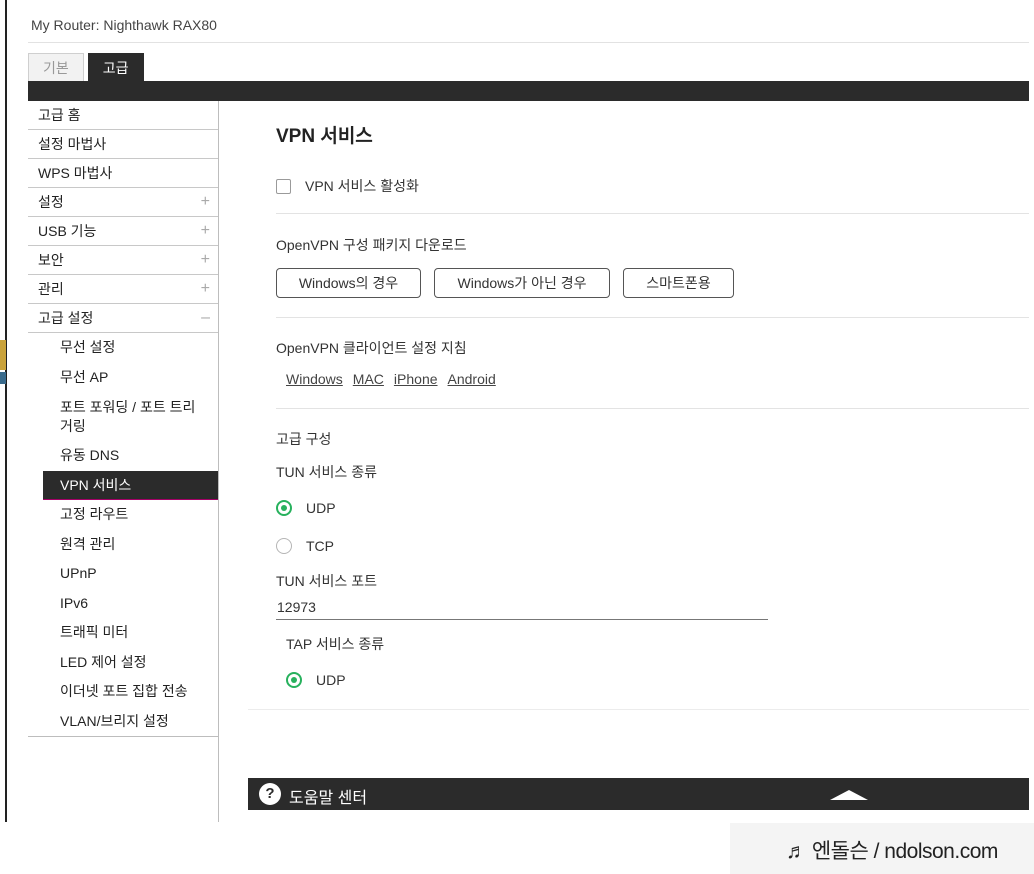 This screenshot has width=1034, height=874. What do you see at coordinates (123, 378) in the screenshot?
I see `sidebar-subitem-wireless-ap: 무선 AP` at bounding box center [123, 378].